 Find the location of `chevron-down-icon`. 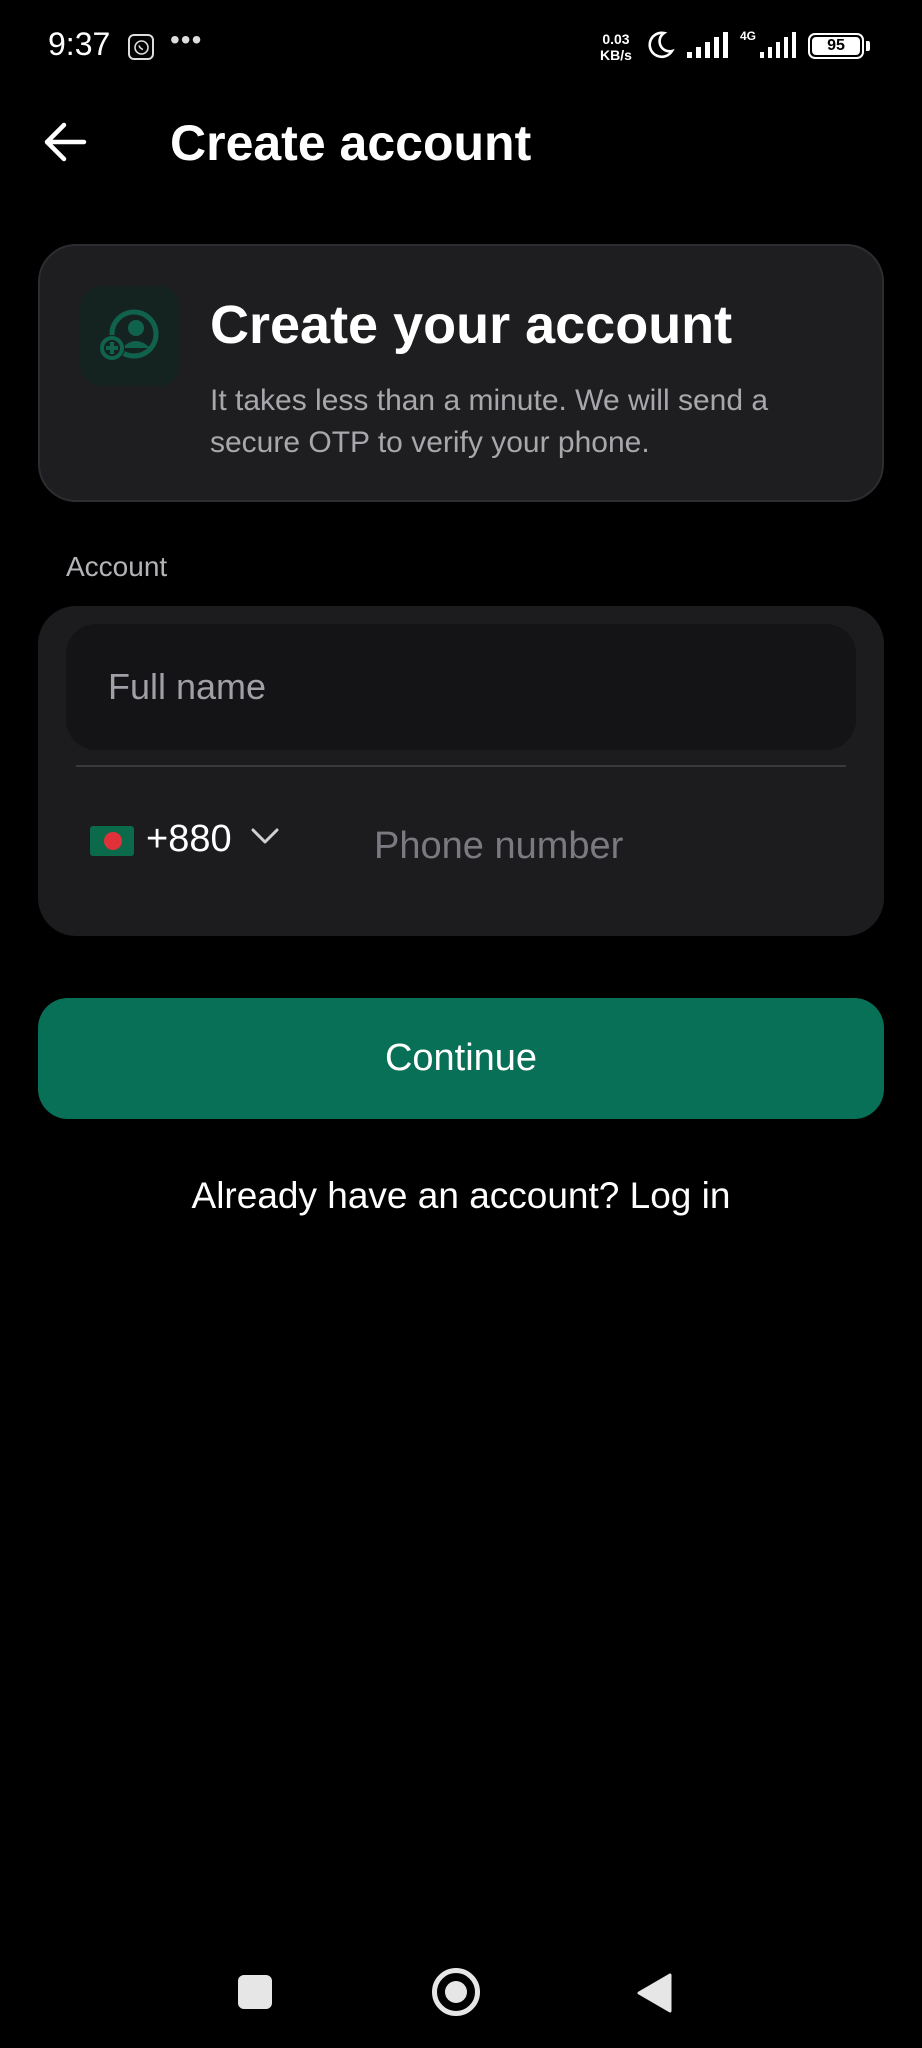

chevron-down-icon is located at coordinates (265, 836).